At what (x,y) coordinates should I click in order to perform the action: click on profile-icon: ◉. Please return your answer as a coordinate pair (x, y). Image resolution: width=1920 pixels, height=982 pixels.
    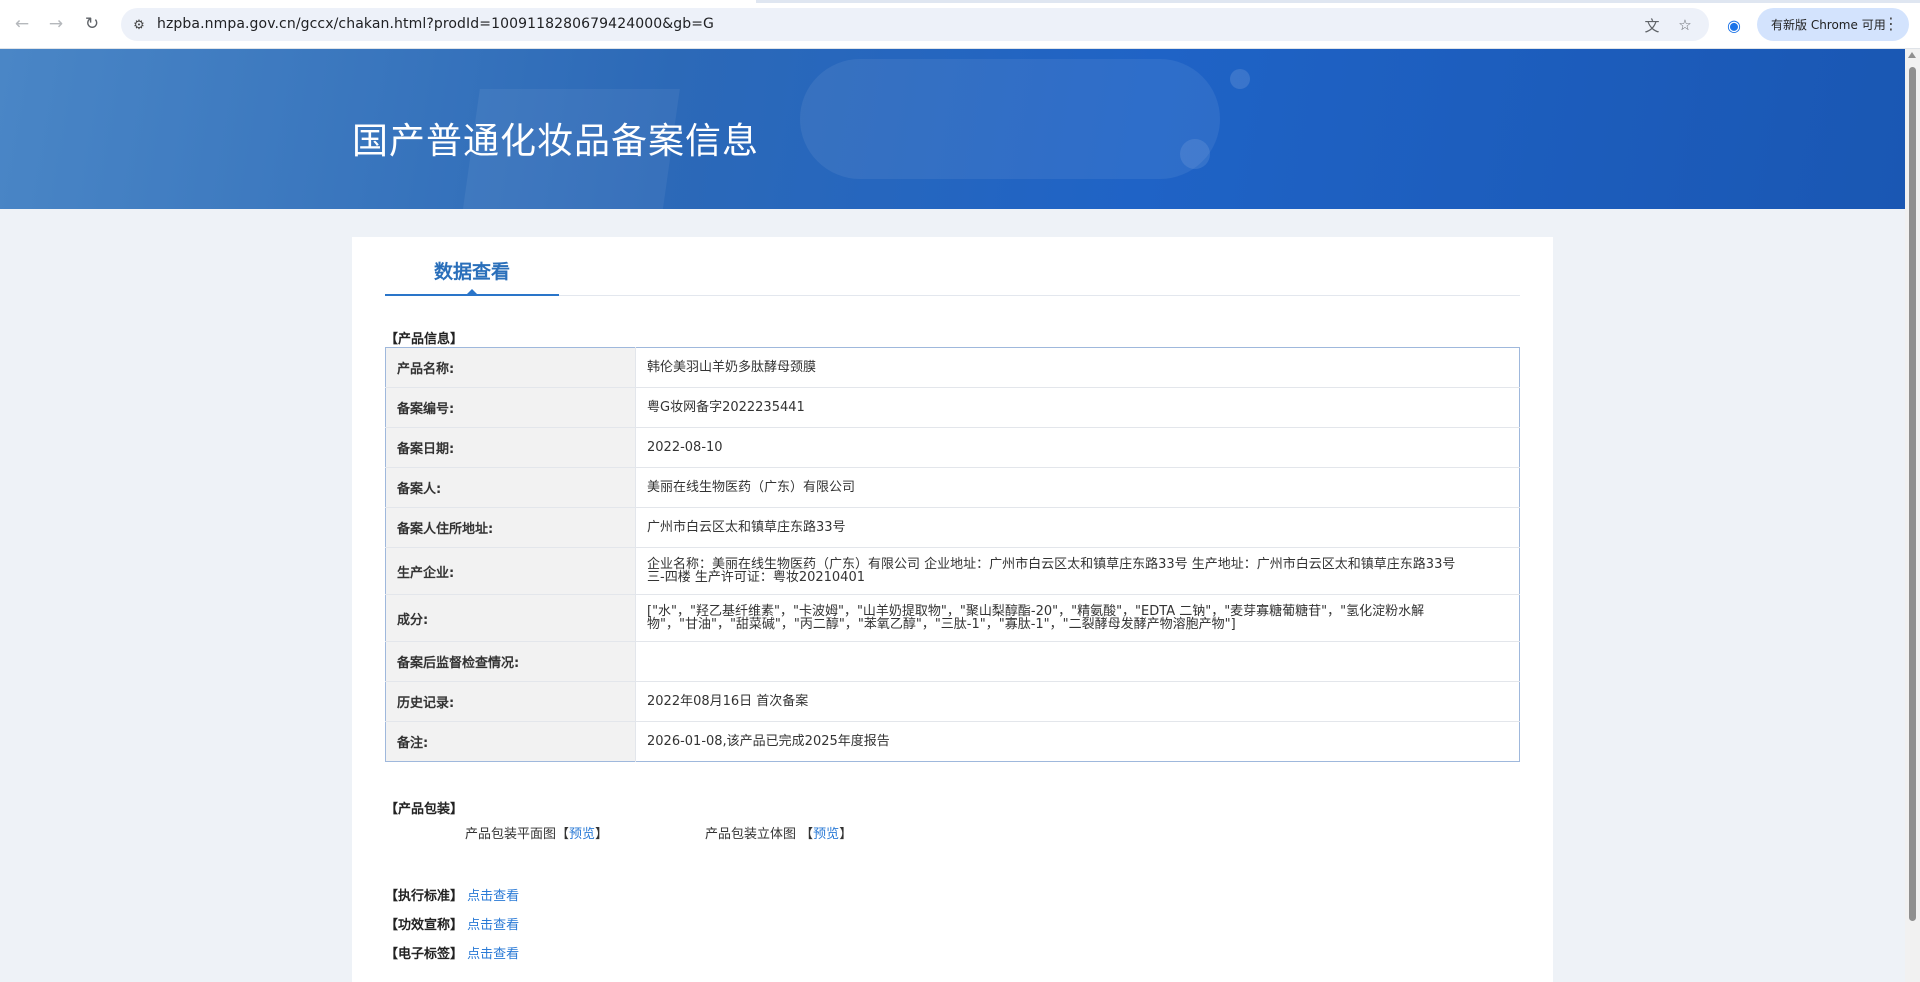
    Looking at the image, I should click on (1734, 25).